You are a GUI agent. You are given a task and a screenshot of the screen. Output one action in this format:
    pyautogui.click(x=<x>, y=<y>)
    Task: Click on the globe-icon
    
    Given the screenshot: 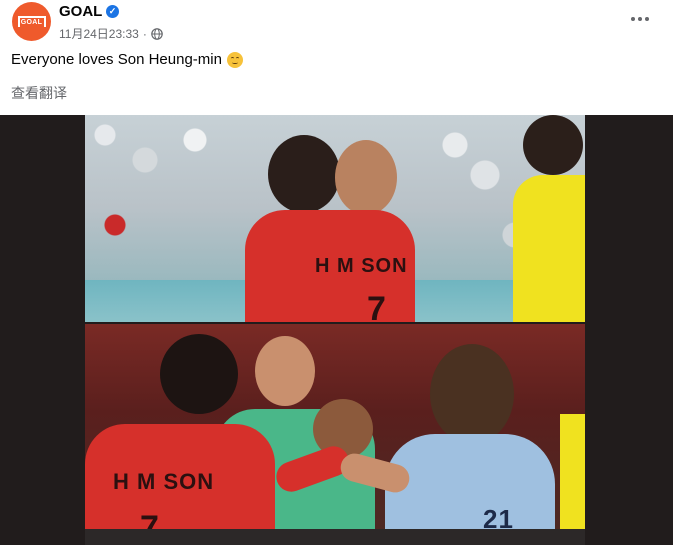 What is the action you would take?
    pyautogui.click(x=157, y=33)
    